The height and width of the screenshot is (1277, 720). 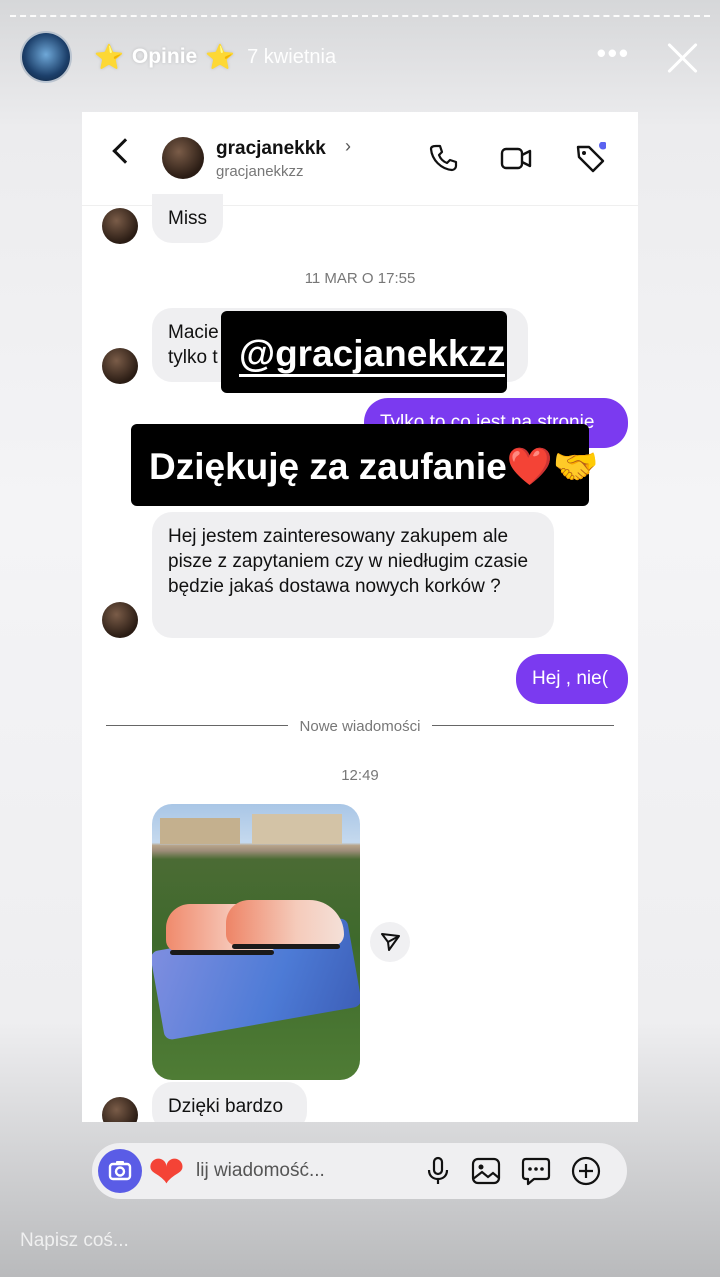 I want to click on heart-icon: ❤, so click(x=166, y=1173).